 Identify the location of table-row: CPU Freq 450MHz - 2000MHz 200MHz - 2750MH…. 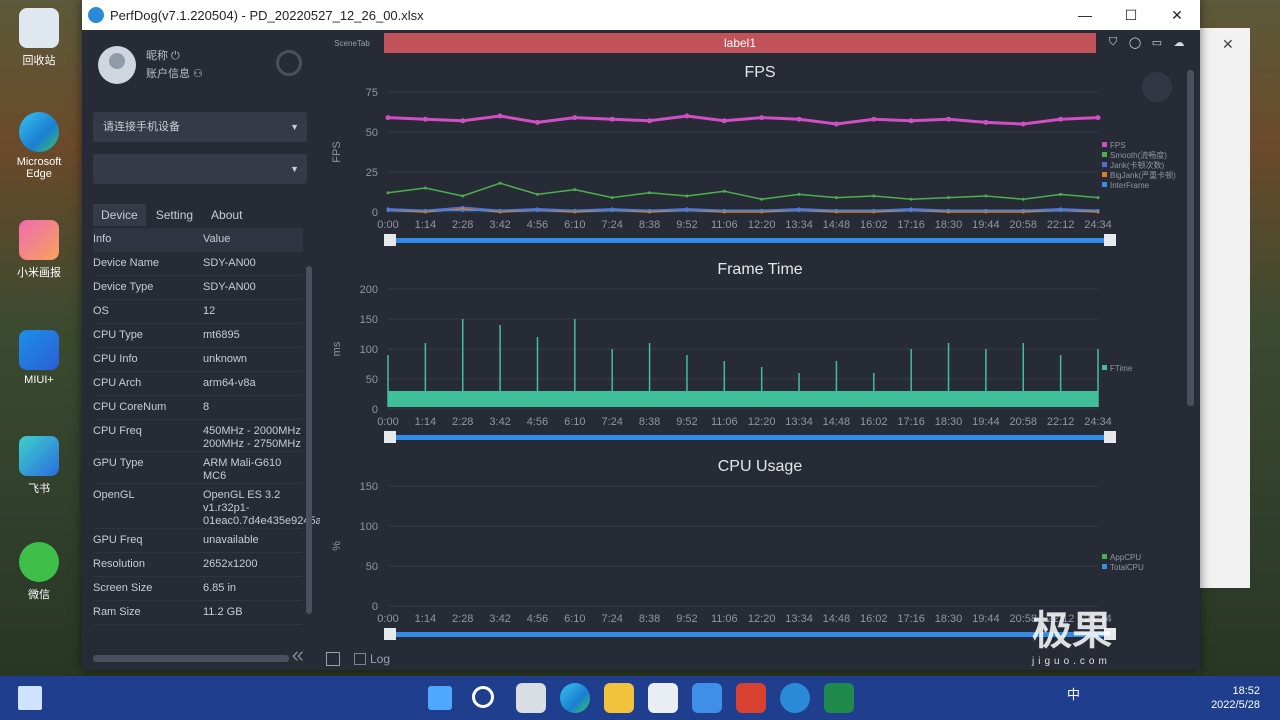
(198, 436).